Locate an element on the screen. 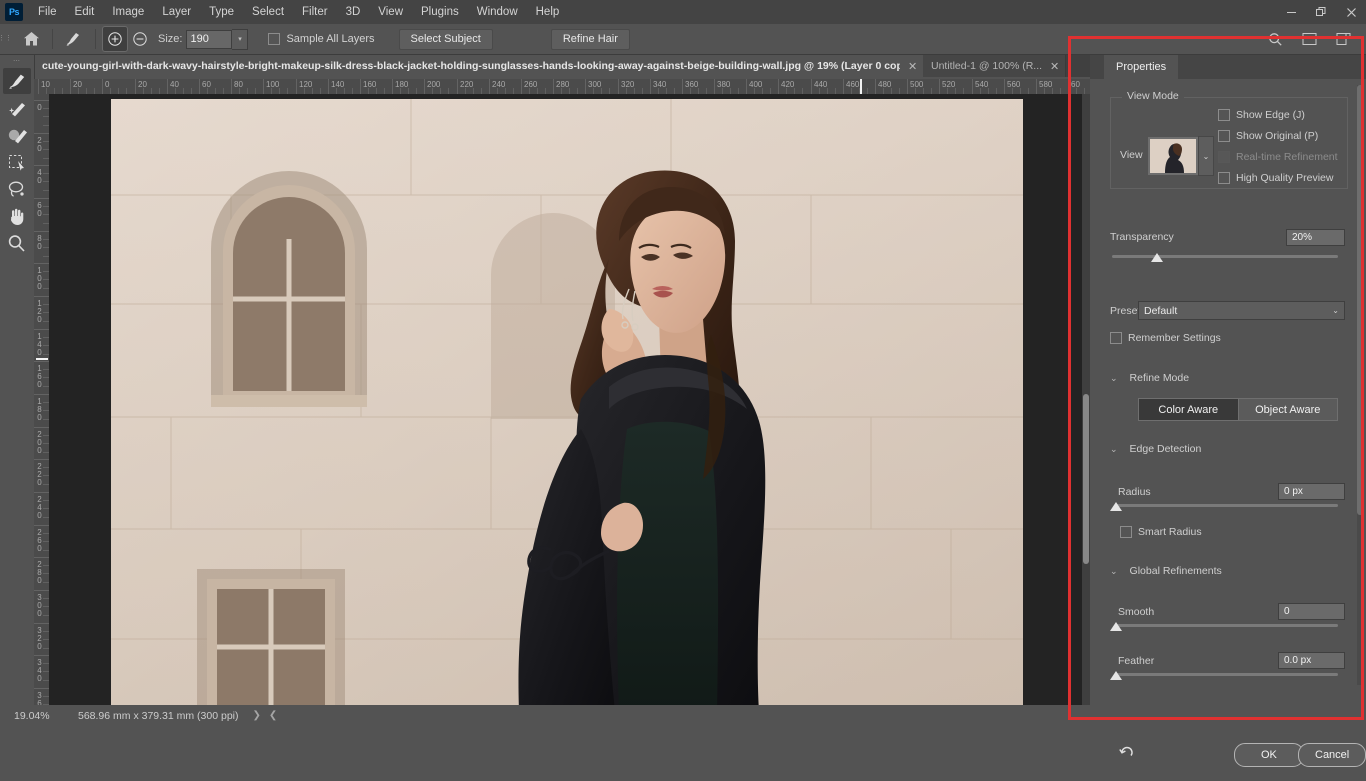 The height and width of the screenshot is (781, 1366). view-mode-option-row: Show Original (P) is located at coordinates (1268, 136).